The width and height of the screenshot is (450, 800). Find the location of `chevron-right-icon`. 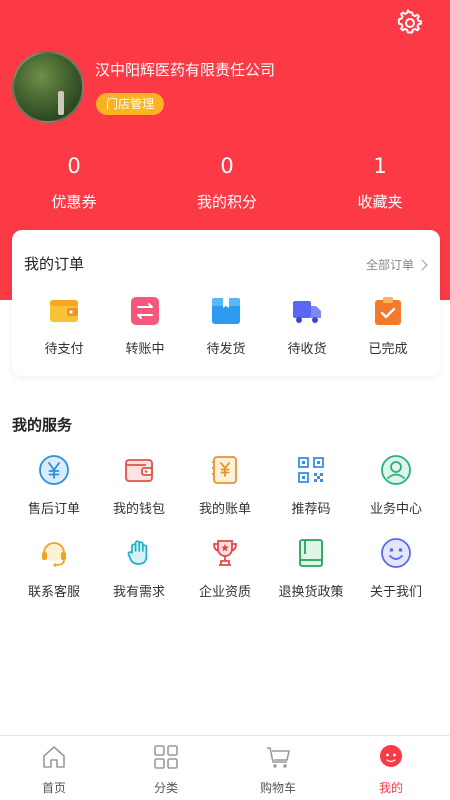

chevron-right-icon is located at coordinates (422, 264).